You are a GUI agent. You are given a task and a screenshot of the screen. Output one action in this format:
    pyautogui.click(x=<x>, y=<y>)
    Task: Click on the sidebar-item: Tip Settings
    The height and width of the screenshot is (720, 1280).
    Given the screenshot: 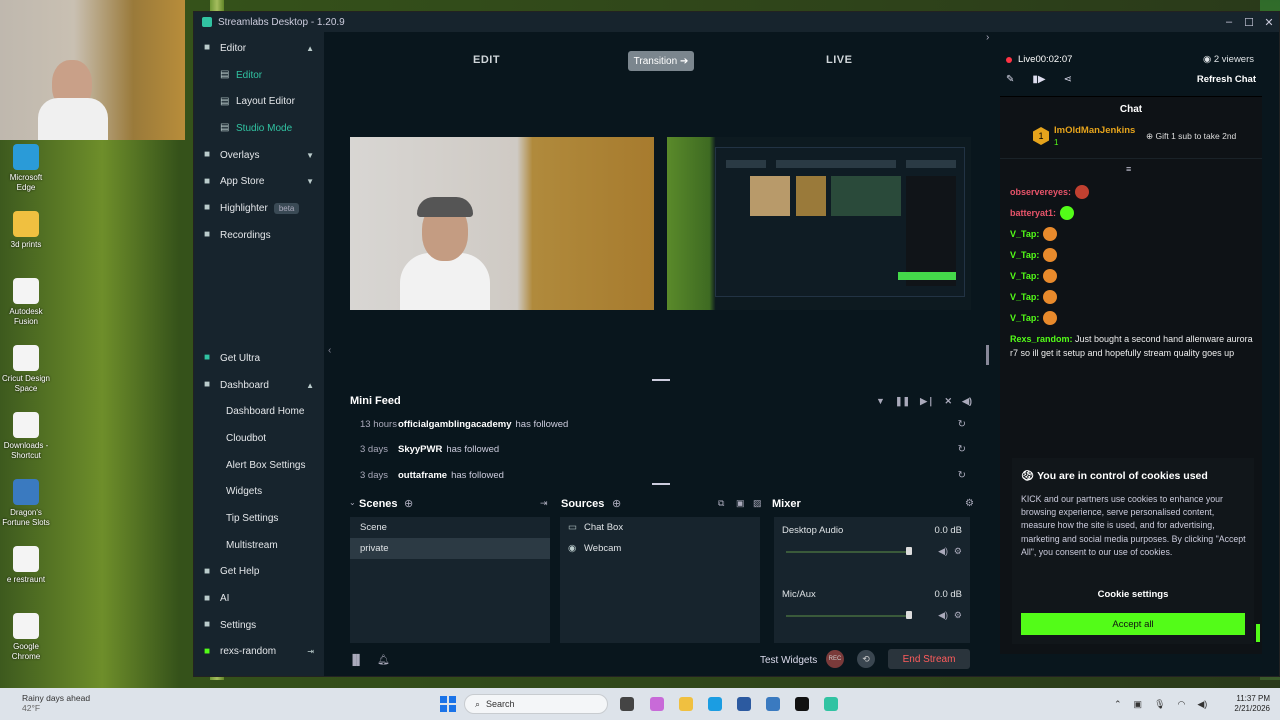 What is the action you would take?
    pyautogui.click(x=259, y=518)
    